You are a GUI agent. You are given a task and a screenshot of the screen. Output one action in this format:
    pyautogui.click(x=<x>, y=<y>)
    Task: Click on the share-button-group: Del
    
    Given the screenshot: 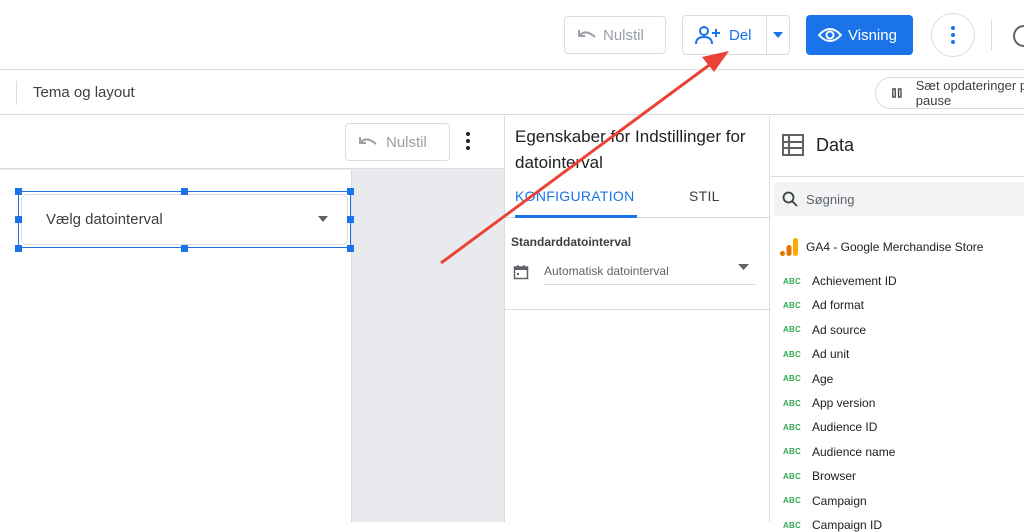 What is the action you would take?
    pyautogui.click(x=736, y=35)
    